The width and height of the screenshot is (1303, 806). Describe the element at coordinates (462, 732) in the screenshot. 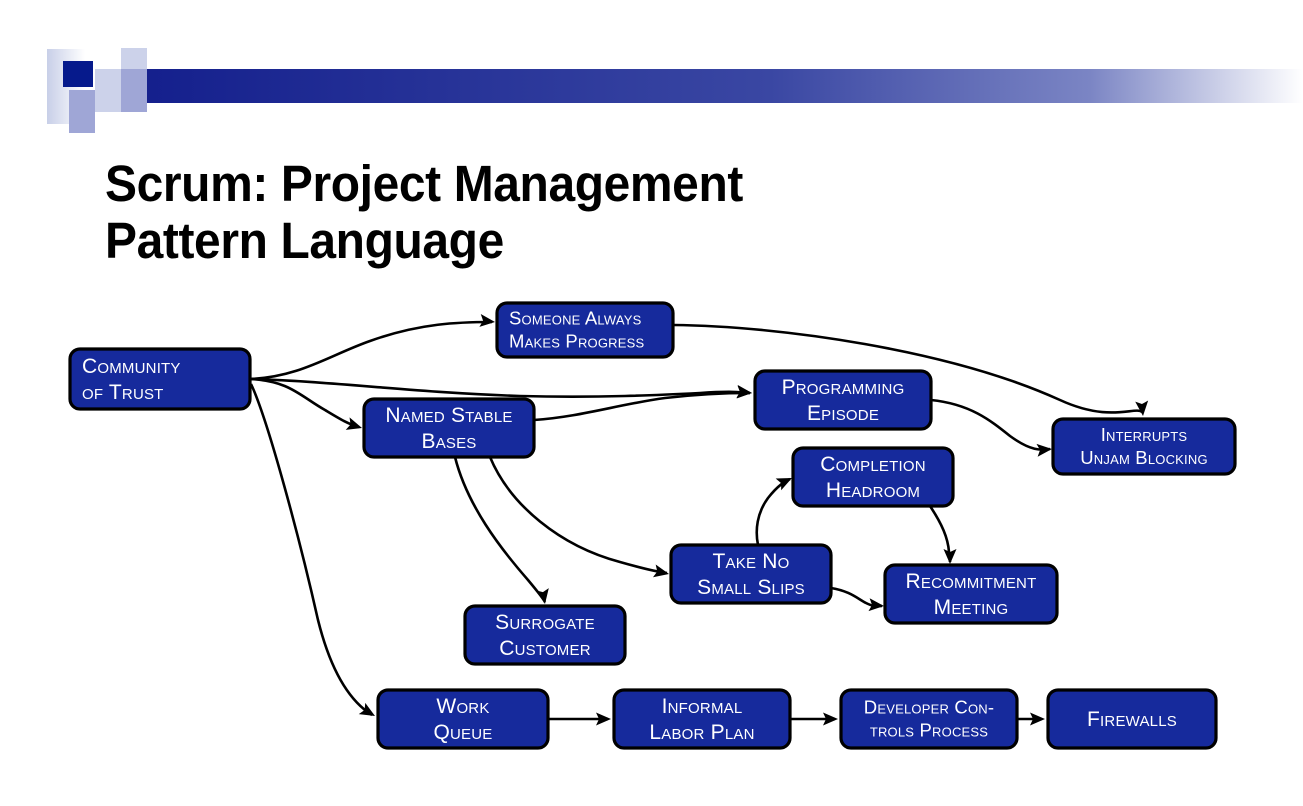

I see `node-label-line: Queue` at that location.